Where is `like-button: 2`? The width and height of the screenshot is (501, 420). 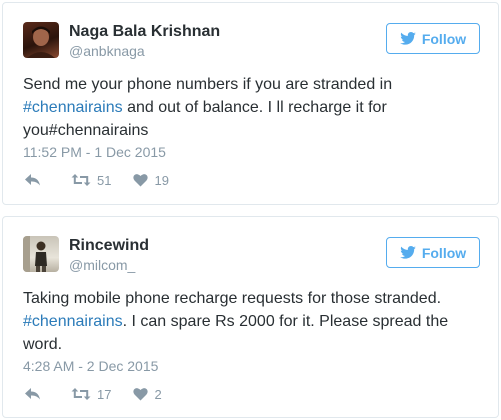 like-button: 2 is located at coordinates (147, 394).